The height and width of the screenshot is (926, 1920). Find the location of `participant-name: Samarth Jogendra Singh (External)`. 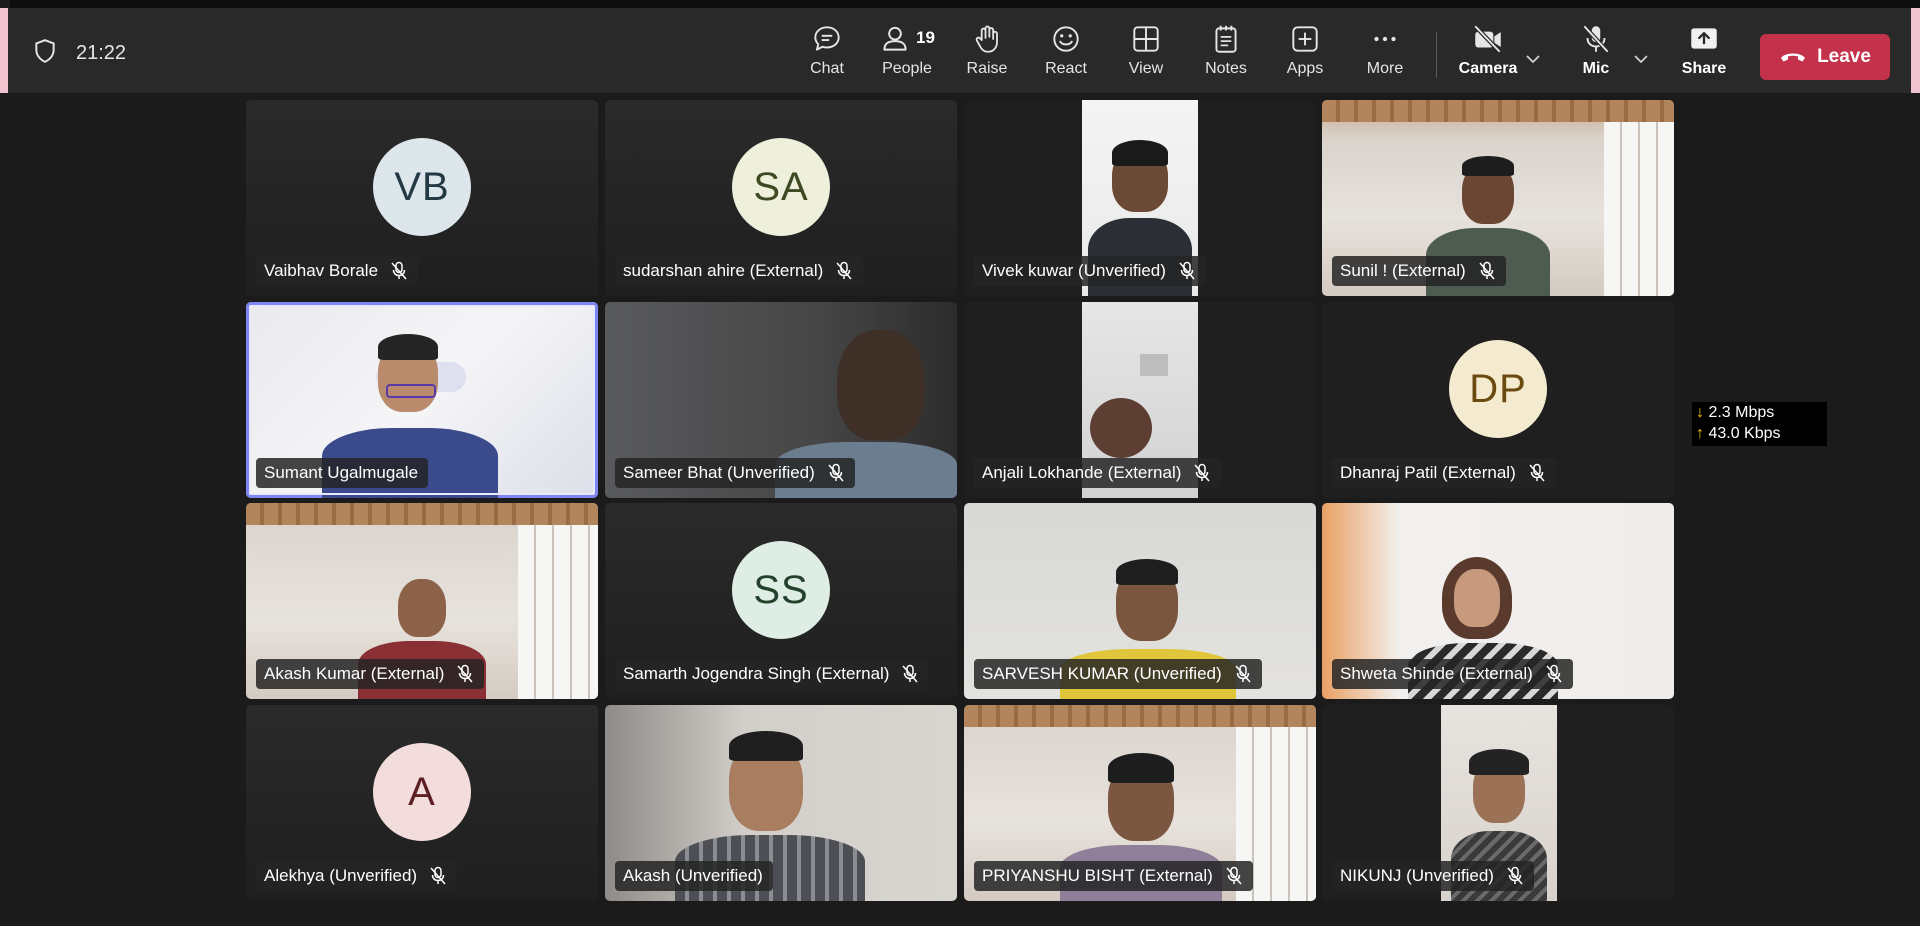

participant-name: Samarth Jogendra Singh (External) is located at coordinates (756, 673).